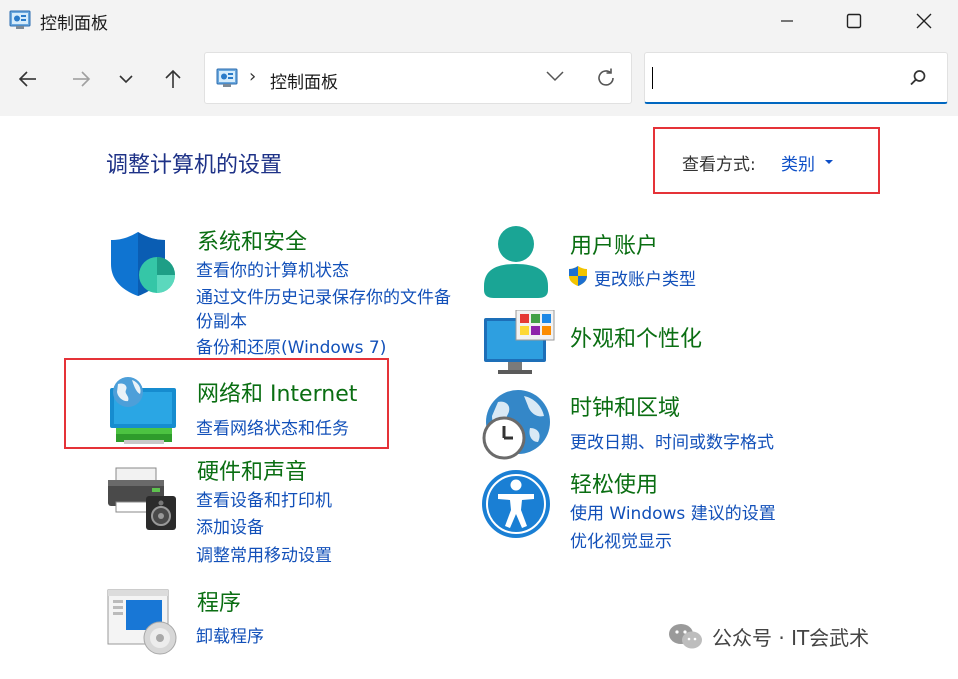  Describe the element at coordinates (230, 634) in the screenshot. I see `link-uninstall-program: 卸载程序` at that location.